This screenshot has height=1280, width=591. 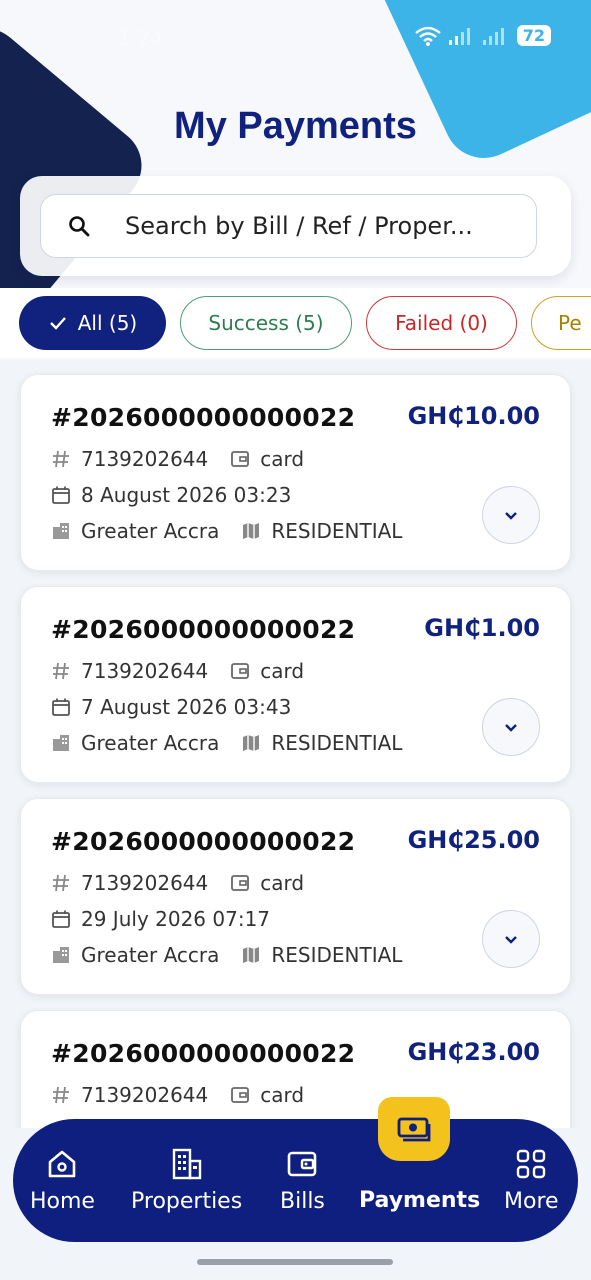 I want to click on payment-date: 8 August 2026 03:23, so click(x=186, y=495).